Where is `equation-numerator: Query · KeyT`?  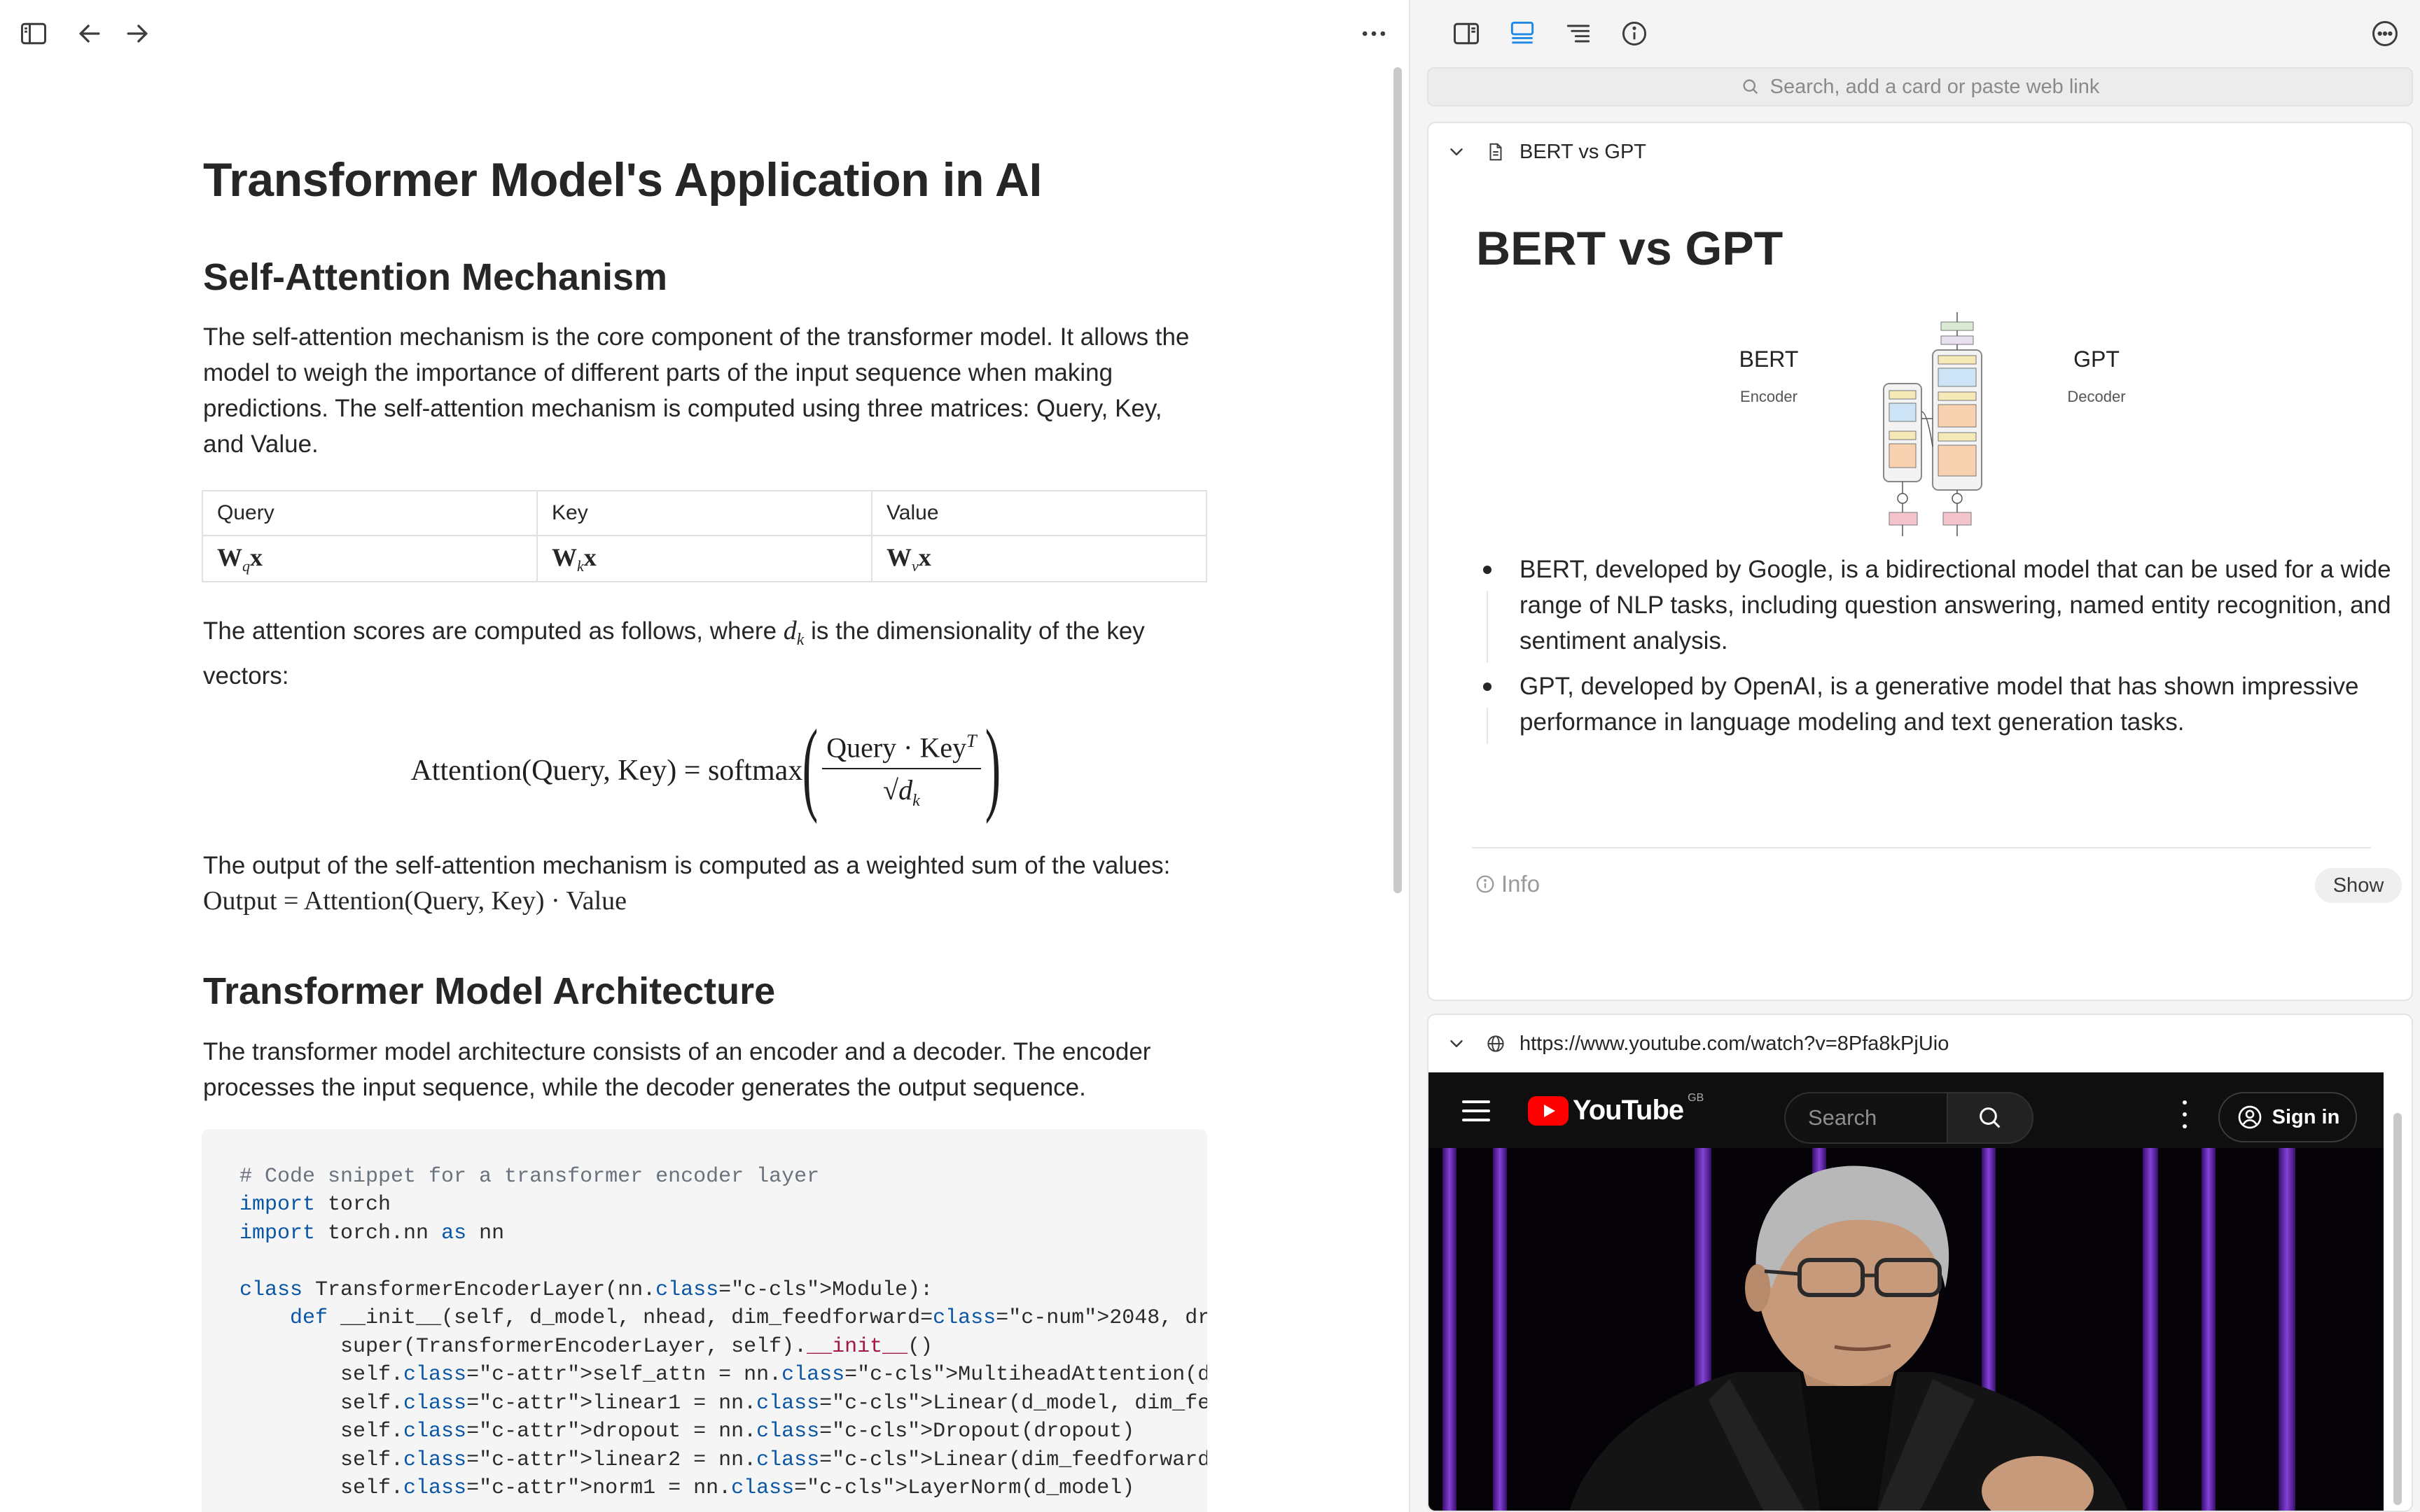 equation-numerator: Query · KeyT is located at coordinates (901, 750).